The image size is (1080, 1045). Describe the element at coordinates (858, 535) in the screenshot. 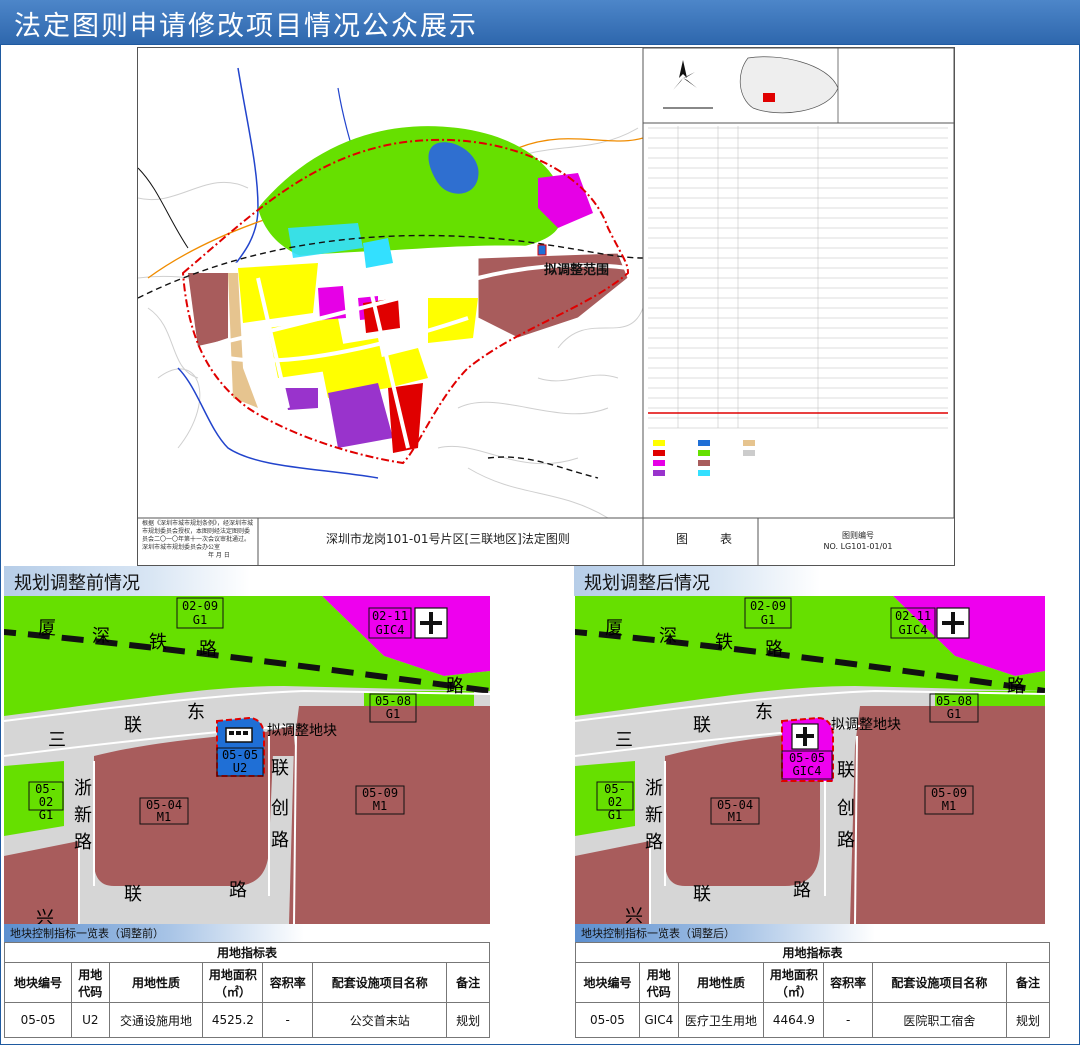

I see `plan-number-label: 图则编号` at that location.